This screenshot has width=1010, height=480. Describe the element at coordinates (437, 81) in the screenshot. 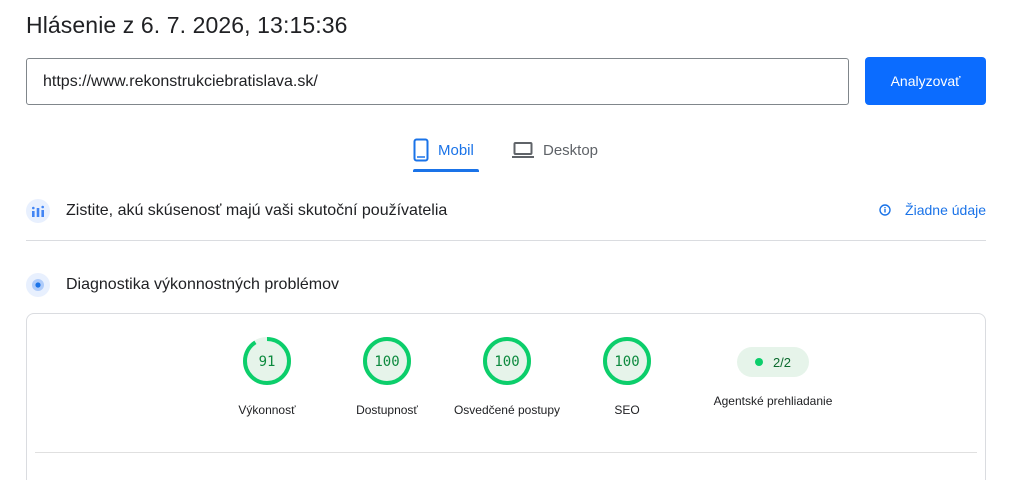

I see `url-input` at that location.